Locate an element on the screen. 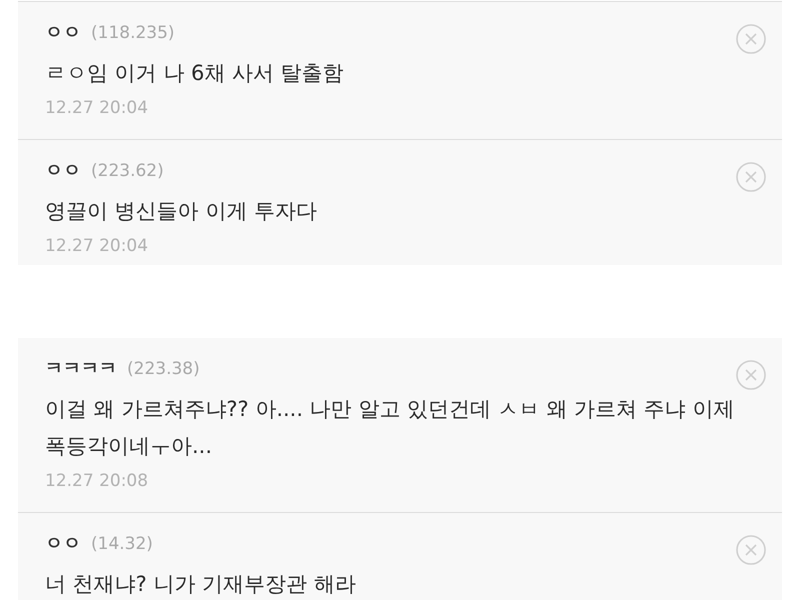 This screenshot has width=800, height=600. comment-text: 영끌이 병신들아 이게 투자다 is located at coordinates (181, 211).